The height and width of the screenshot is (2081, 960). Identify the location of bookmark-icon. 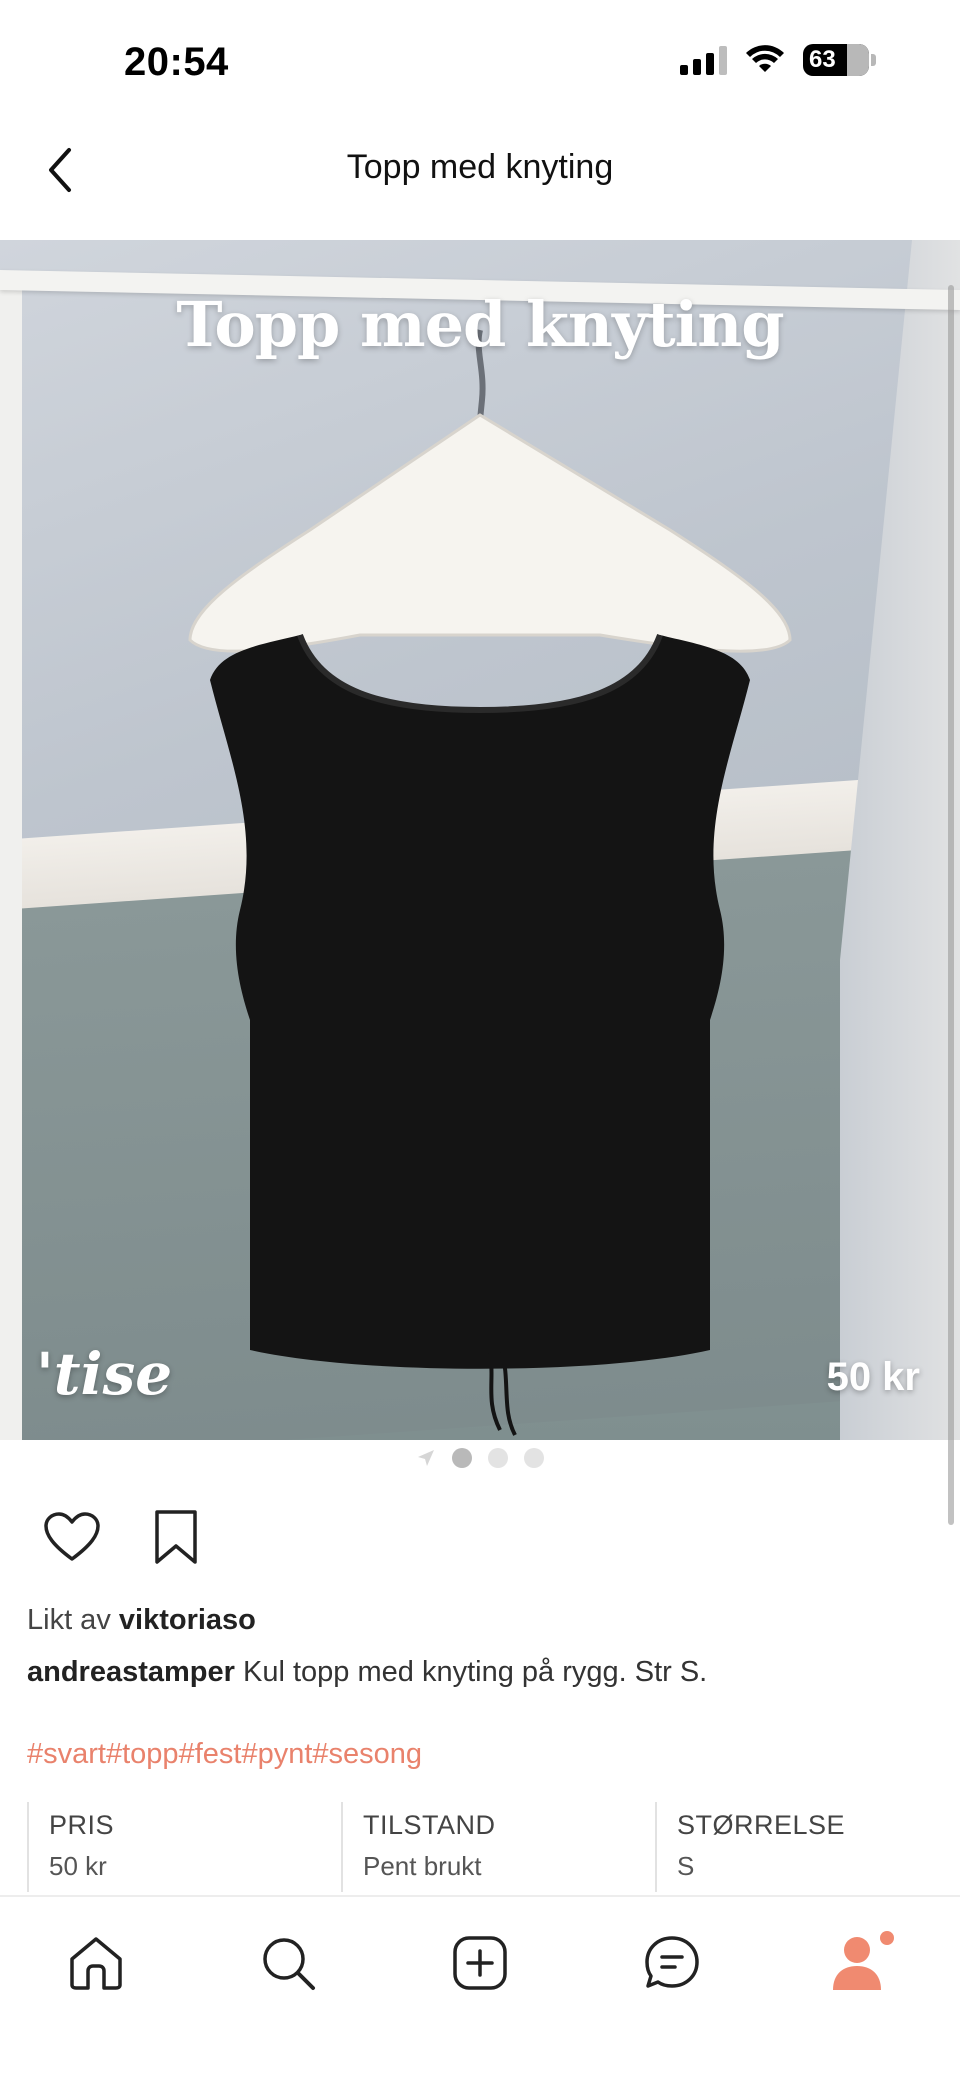
(176, 1537).